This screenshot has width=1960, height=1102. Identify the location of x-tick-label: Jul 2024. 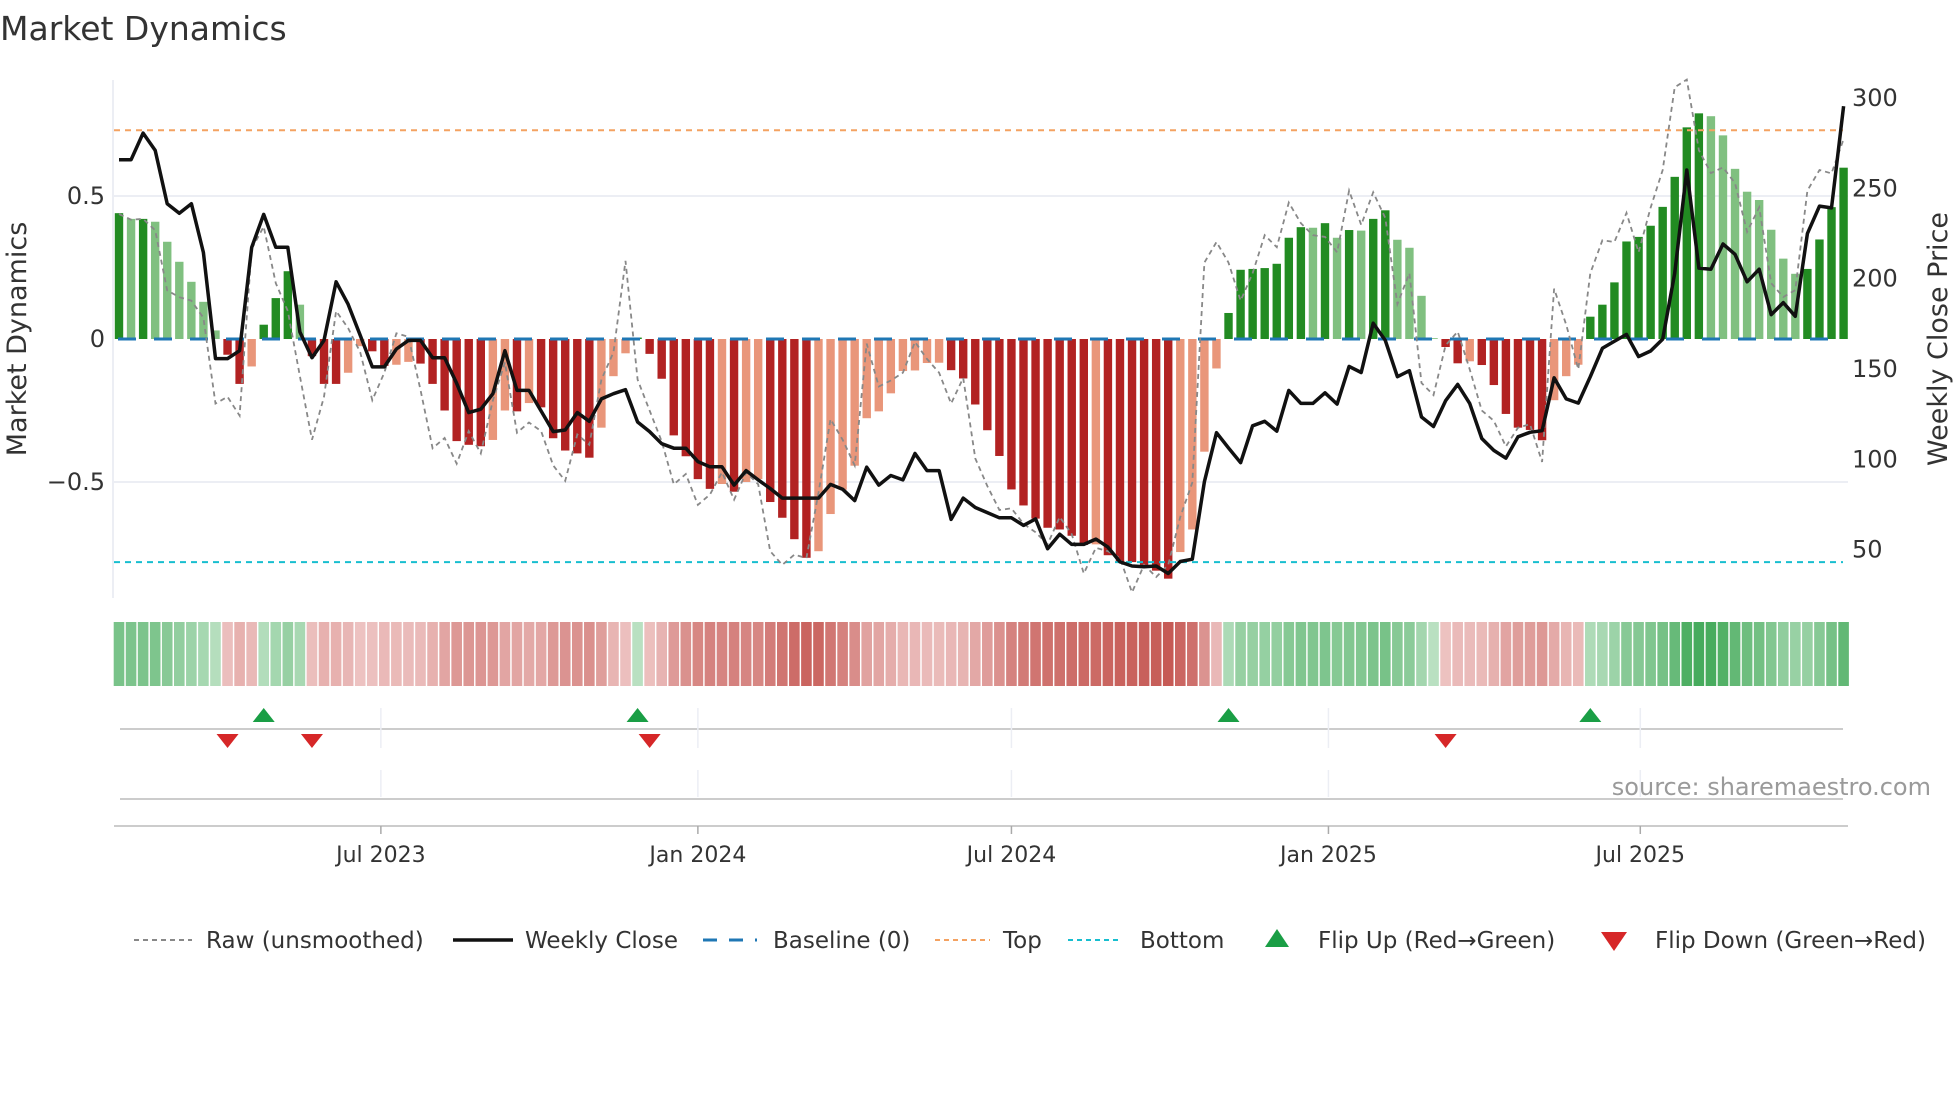
(1011, 855).